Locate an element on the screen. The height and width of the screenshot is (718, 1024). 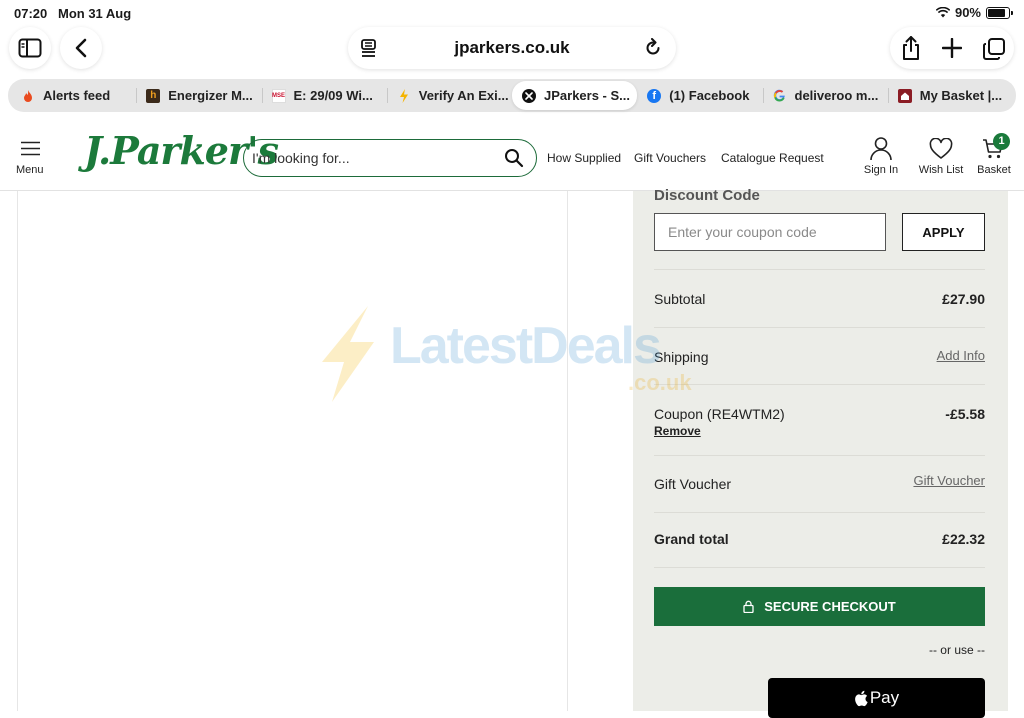
search-input is located at coordinates (372, 158).